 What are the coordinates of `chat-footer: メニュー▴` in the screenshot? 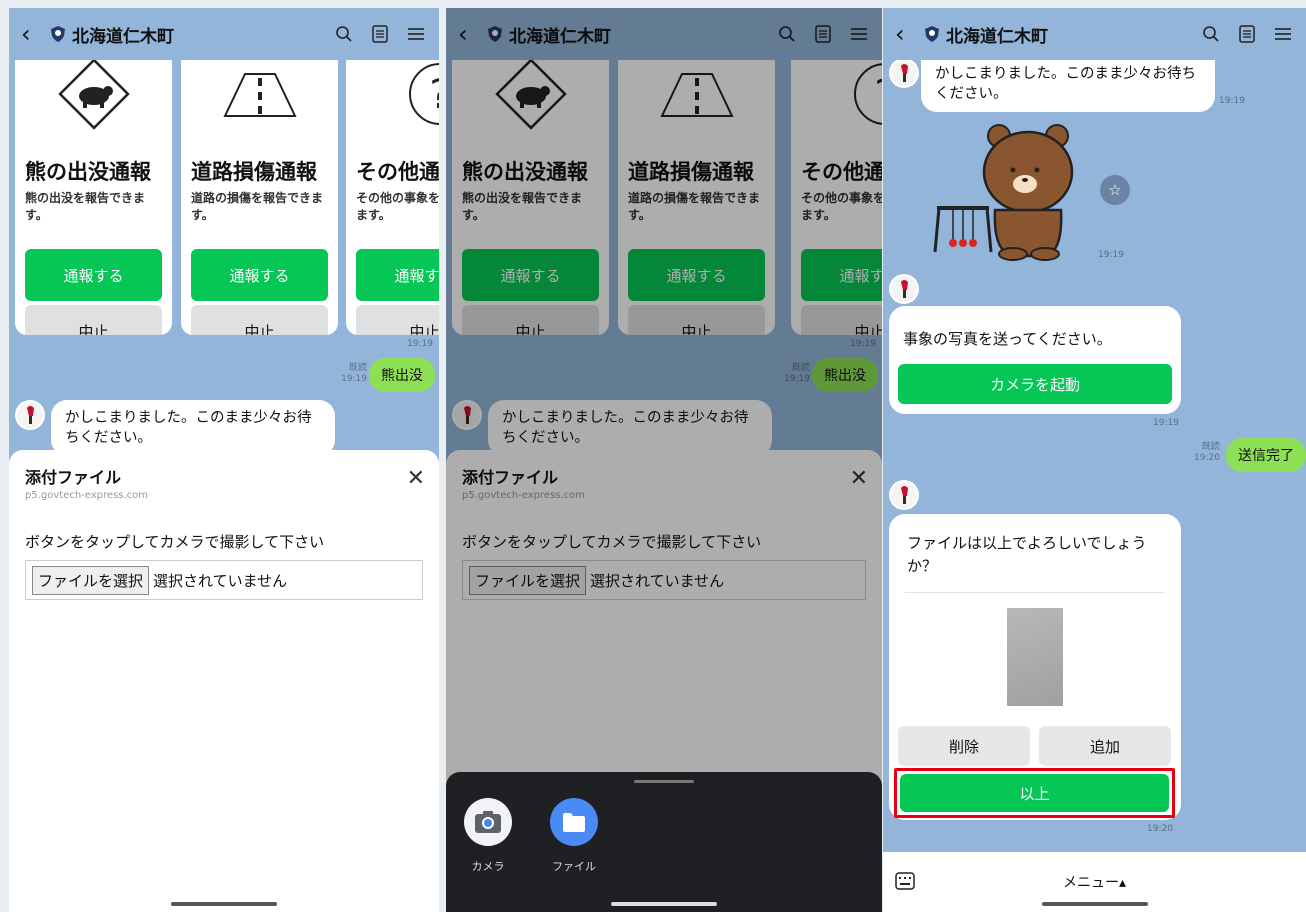 It's located at (1094, 882).